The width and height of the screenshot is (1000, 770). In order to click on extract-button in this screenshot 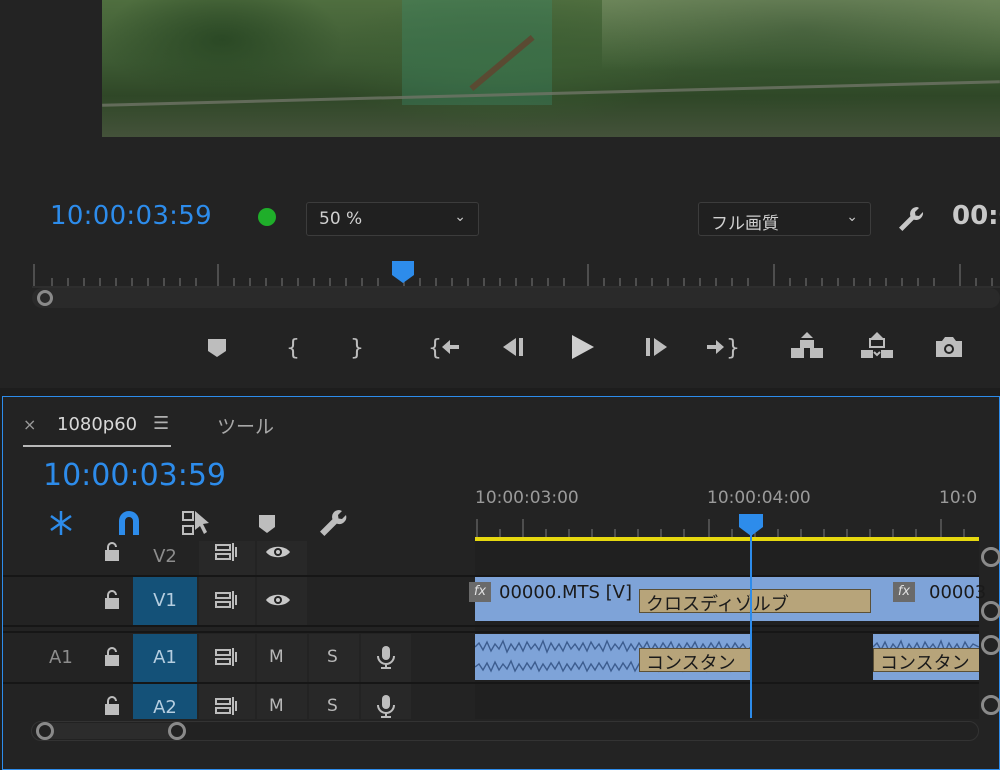, I will do `click(877, 347)`.